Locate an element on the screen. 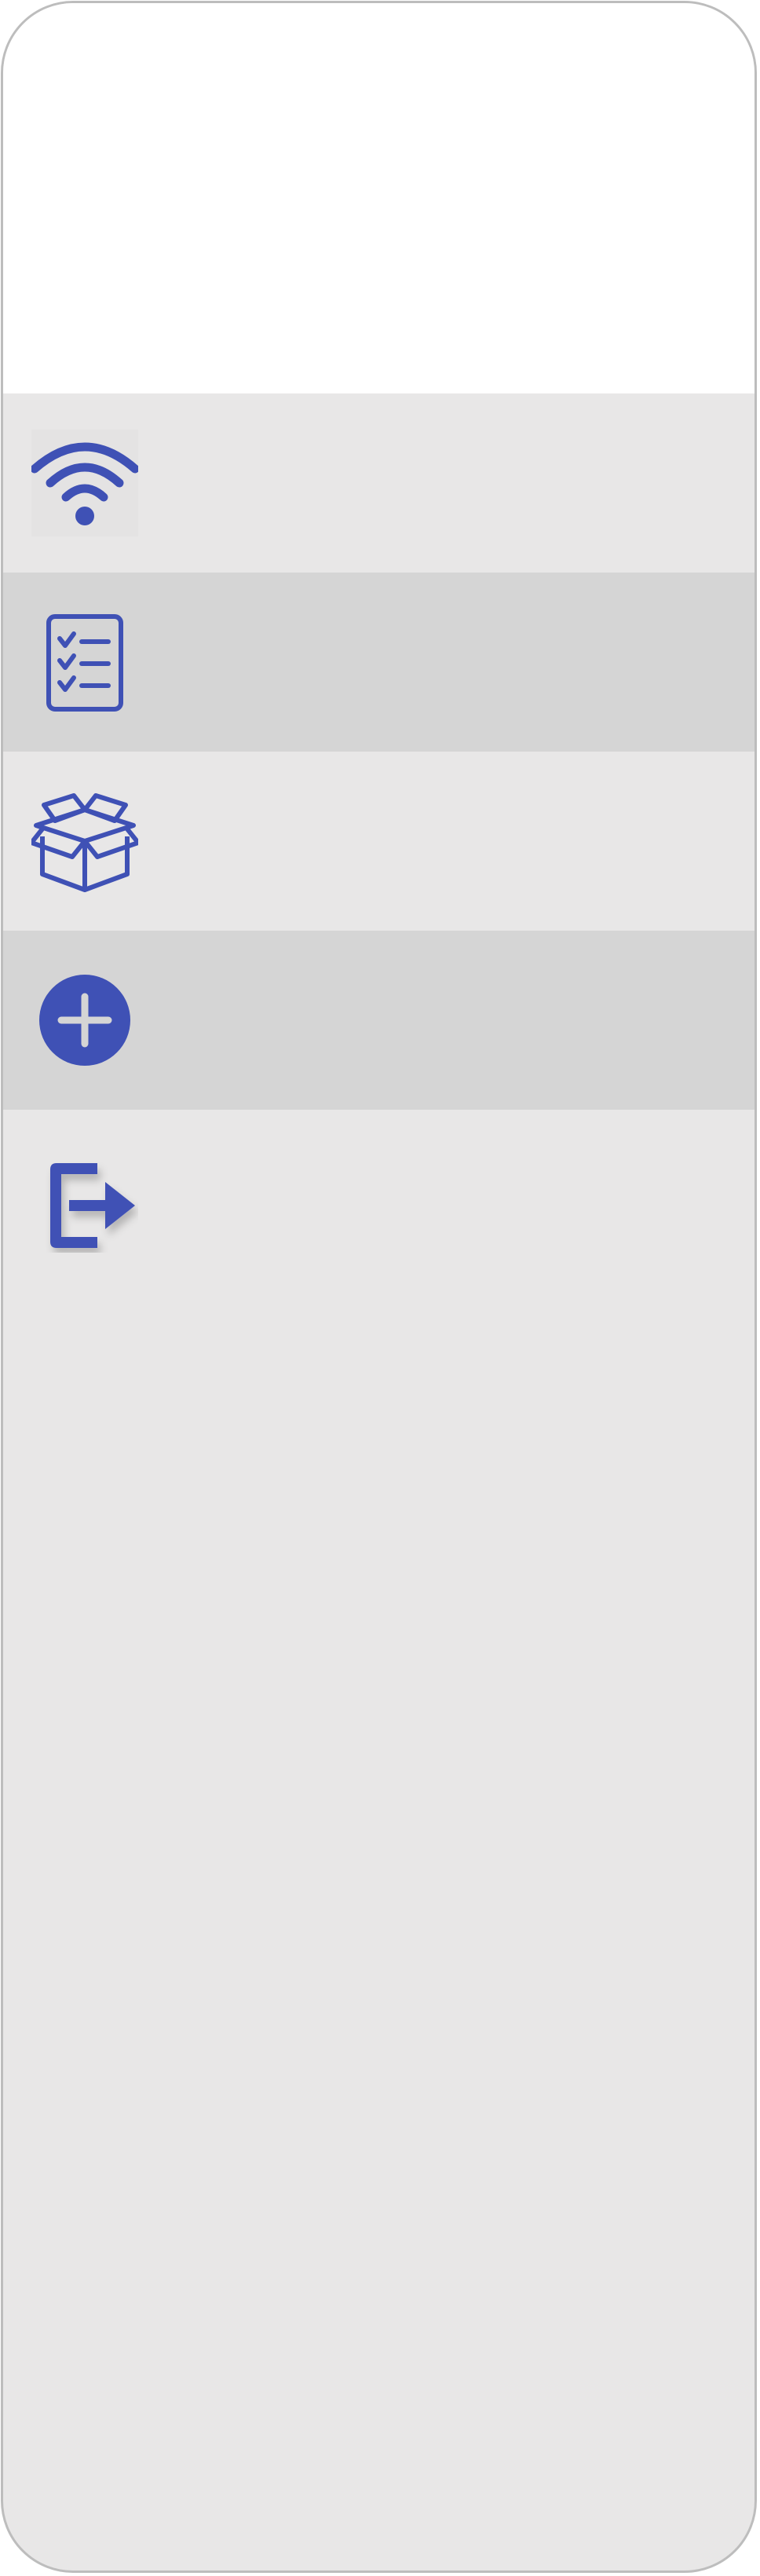  sidebar-item-products is located at coordinates (379, 842).